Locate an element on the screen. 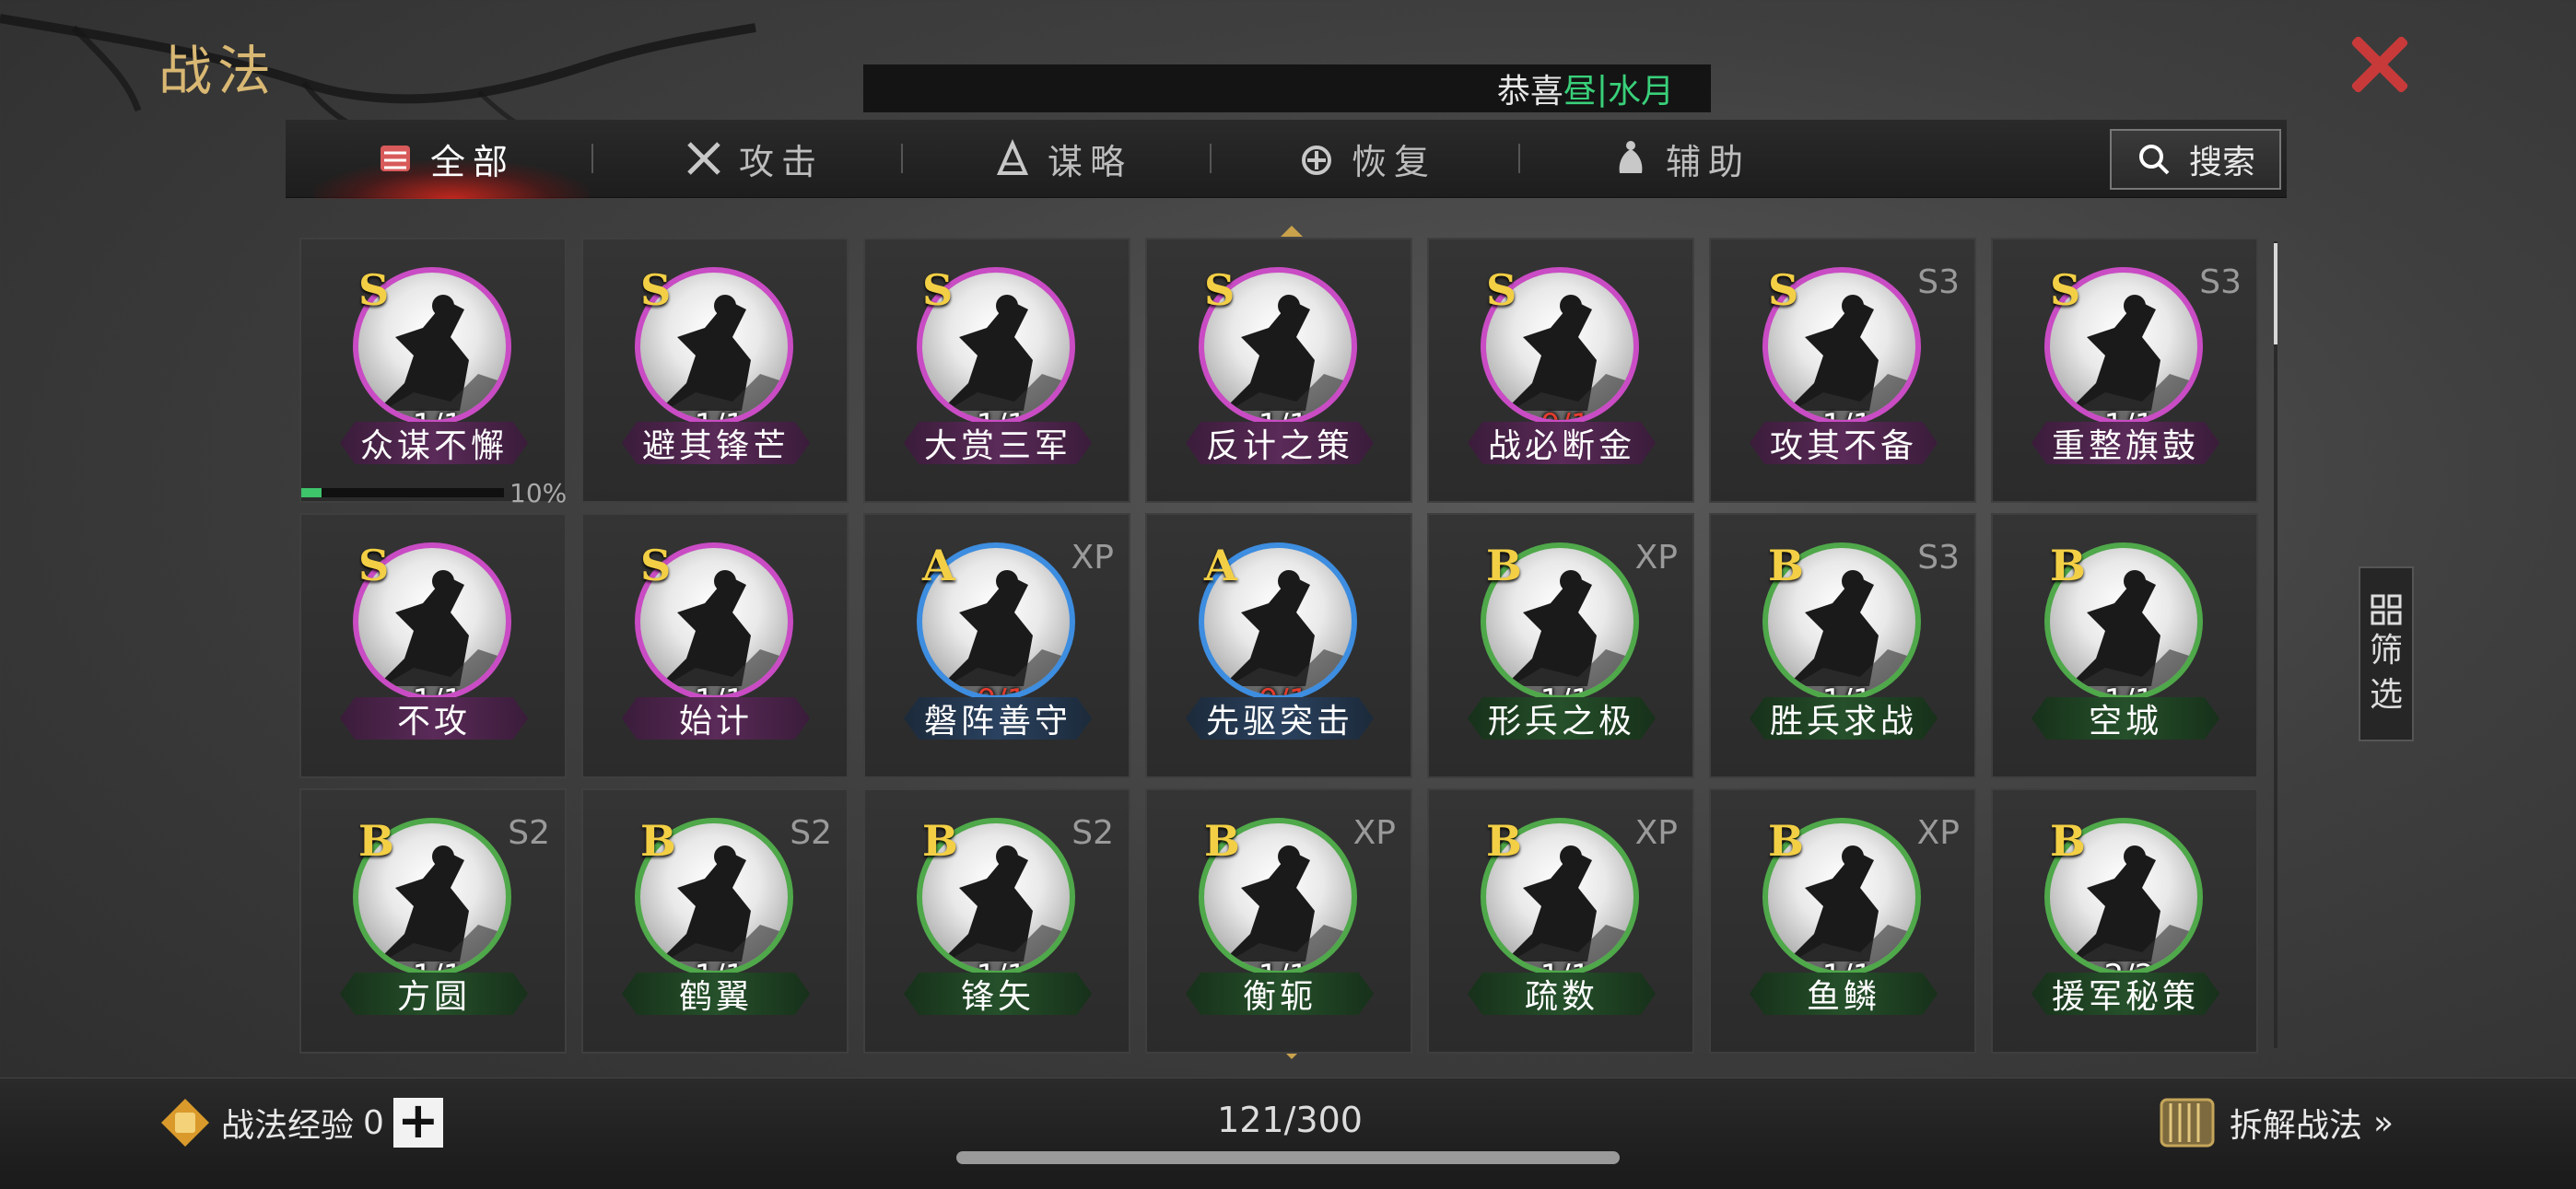  tab-label: 恢复 is located at coordinates (1394, 161).